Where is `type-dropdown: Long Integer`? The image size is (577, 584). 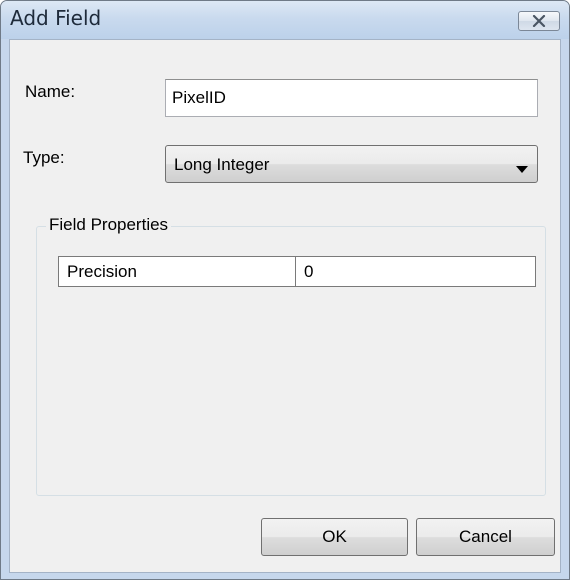
type-dropdown: Long Integer is located at coordinates (351, 164).